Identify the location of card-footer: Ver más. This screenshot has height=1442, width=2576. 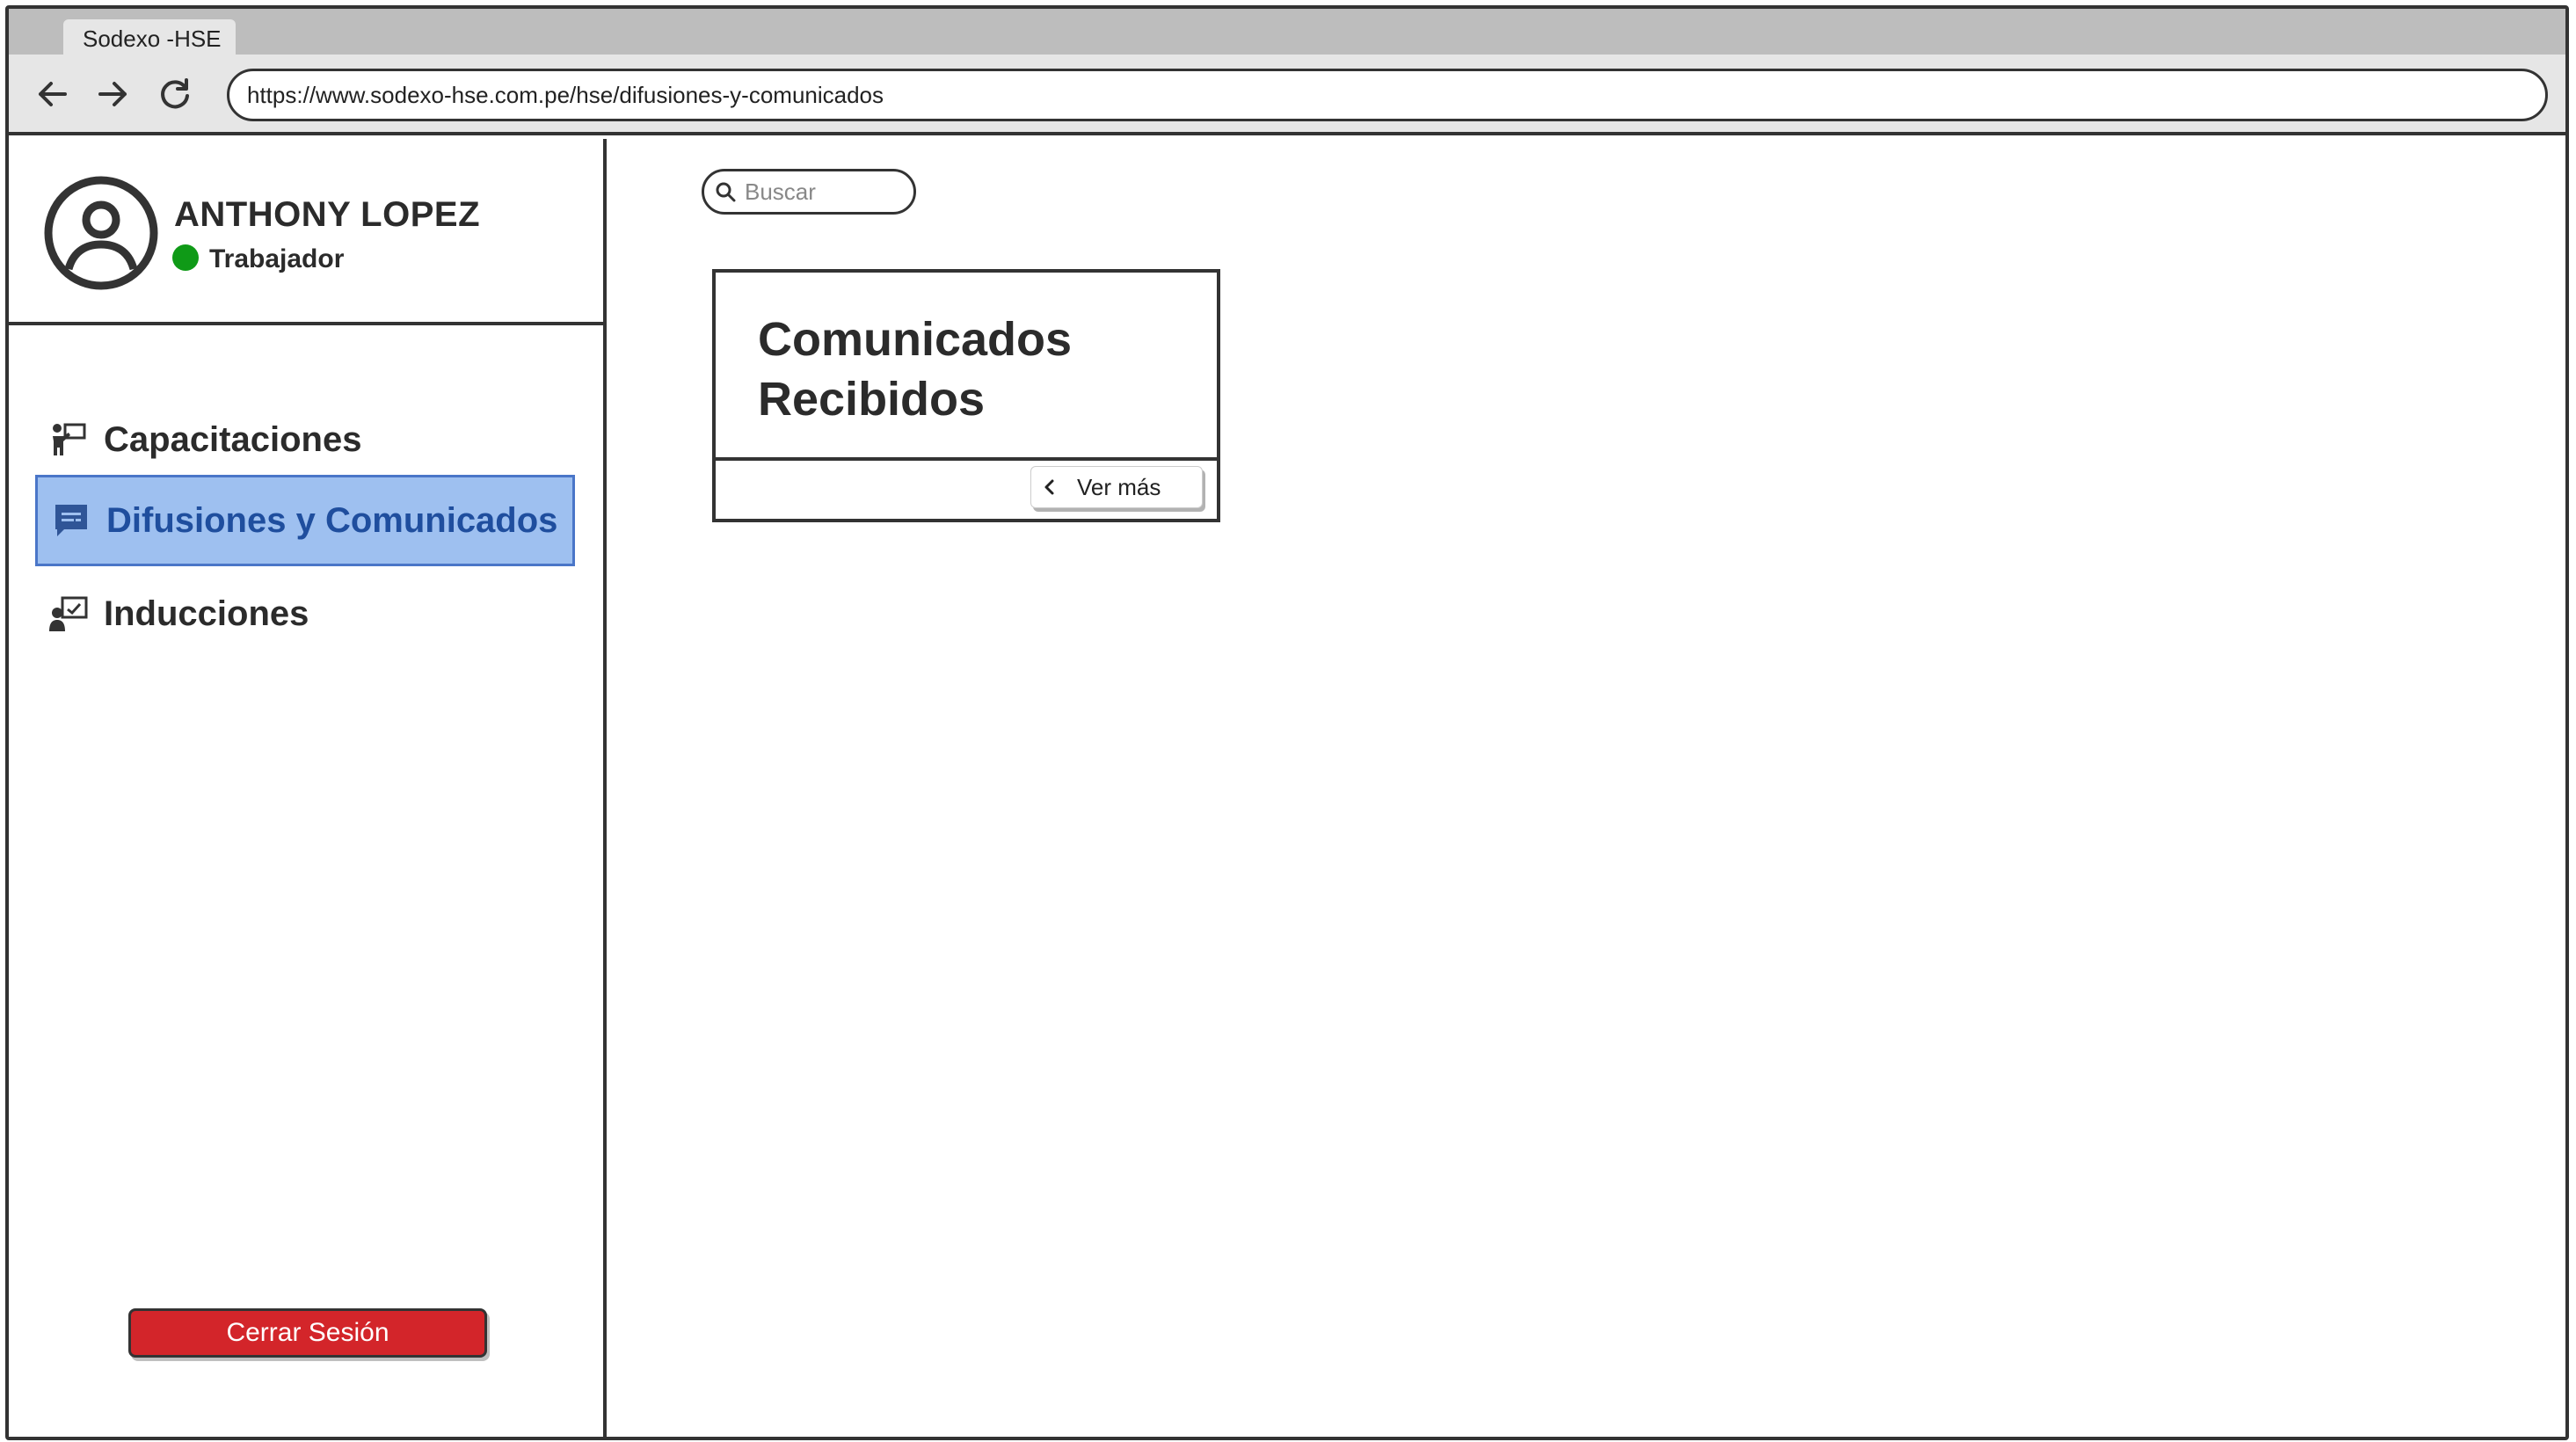
(966, 489).